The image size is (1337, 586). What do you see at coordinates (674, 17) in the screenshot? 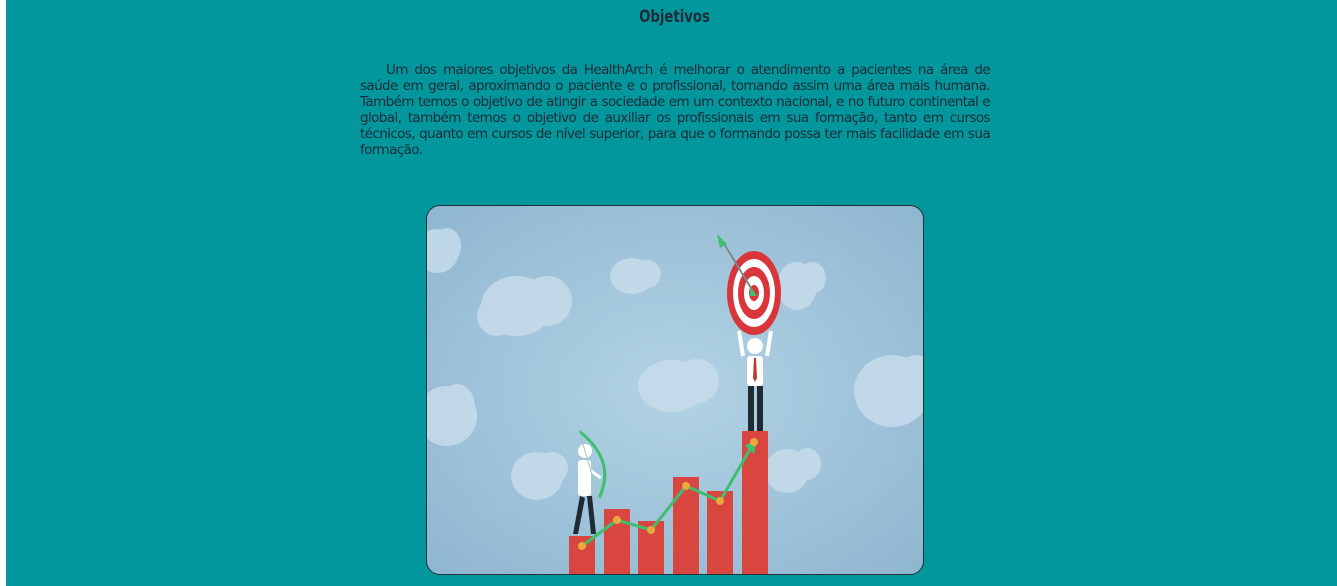
I see `section-title: Objetivos` at bounding box center [674, 17].